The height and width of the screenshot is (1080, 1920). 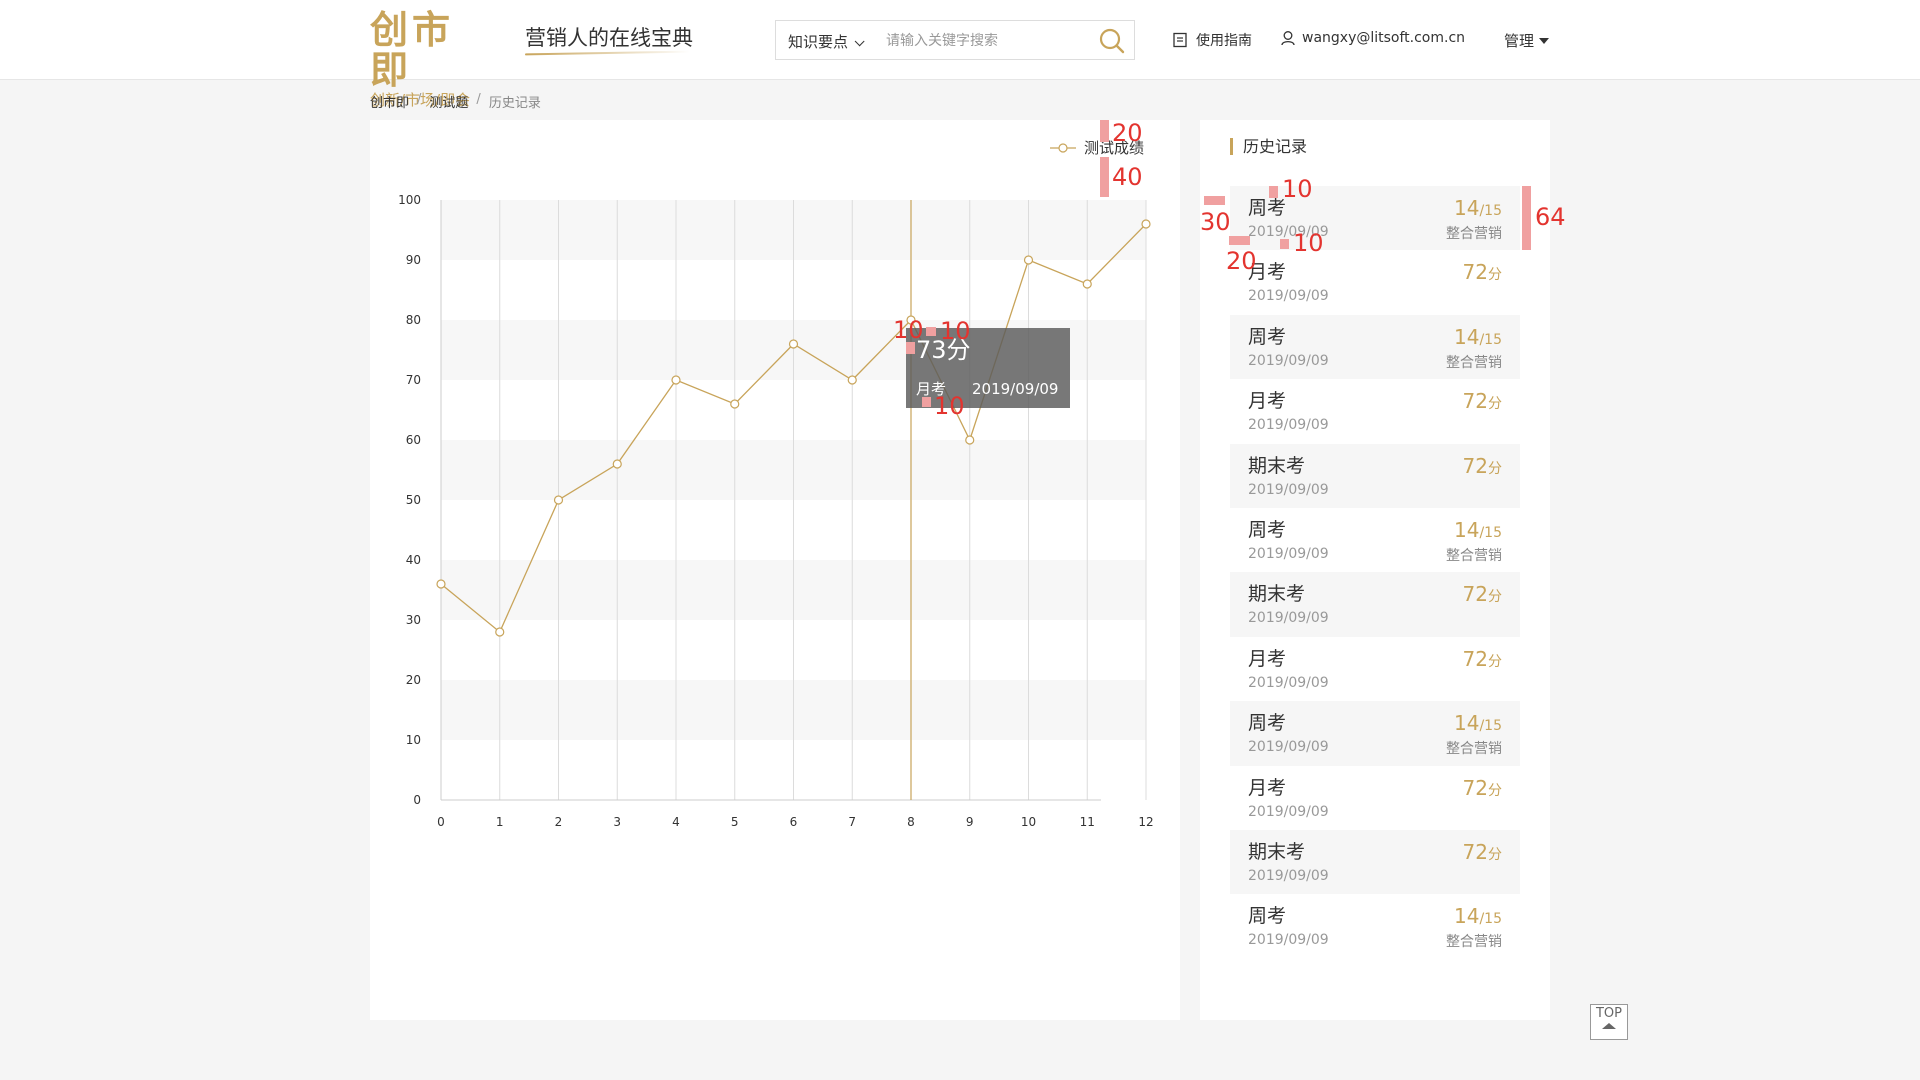 What do you see at coordinates (1241, 261) in the screenshot?
I see `annotation-label: 20` at bounding box center [1241, 261].